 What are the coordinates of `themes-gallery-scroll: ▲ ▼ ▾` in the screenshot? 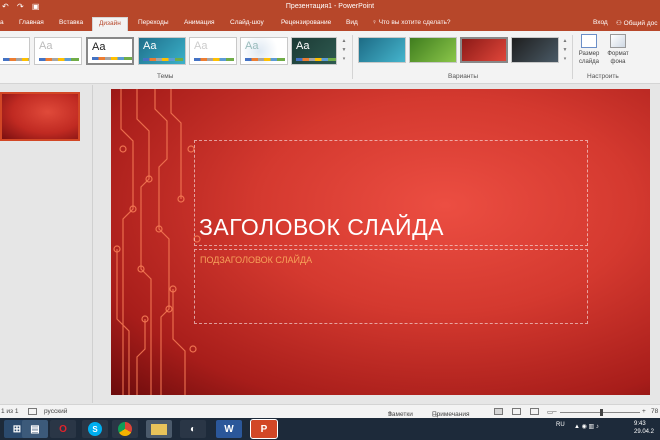 It's located at (344, 52).